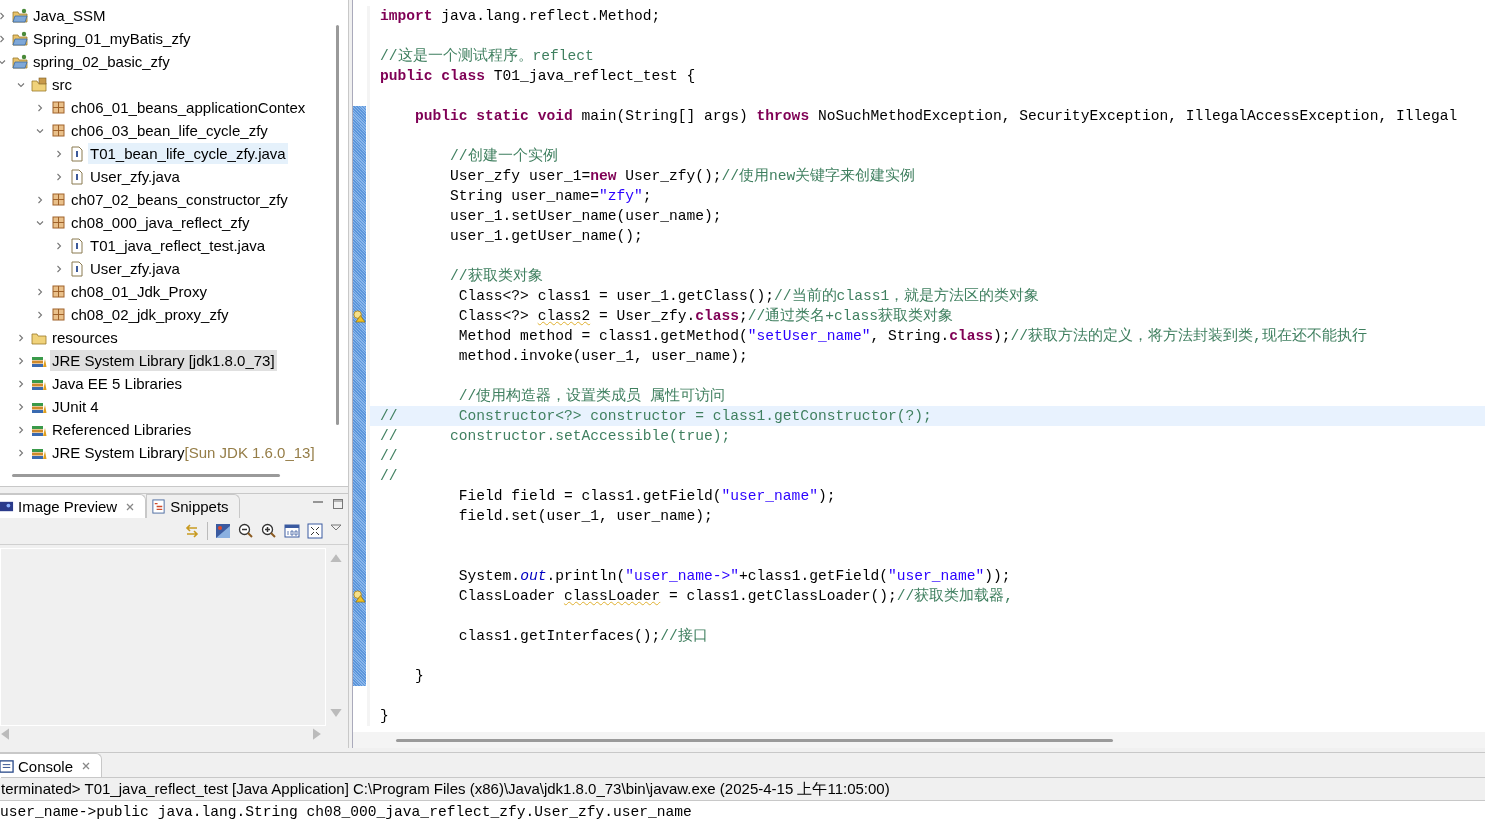 The image size is (1485, 840). I want to click on code-line: user_1.setUser_name(user_name);, so click(585, 216).